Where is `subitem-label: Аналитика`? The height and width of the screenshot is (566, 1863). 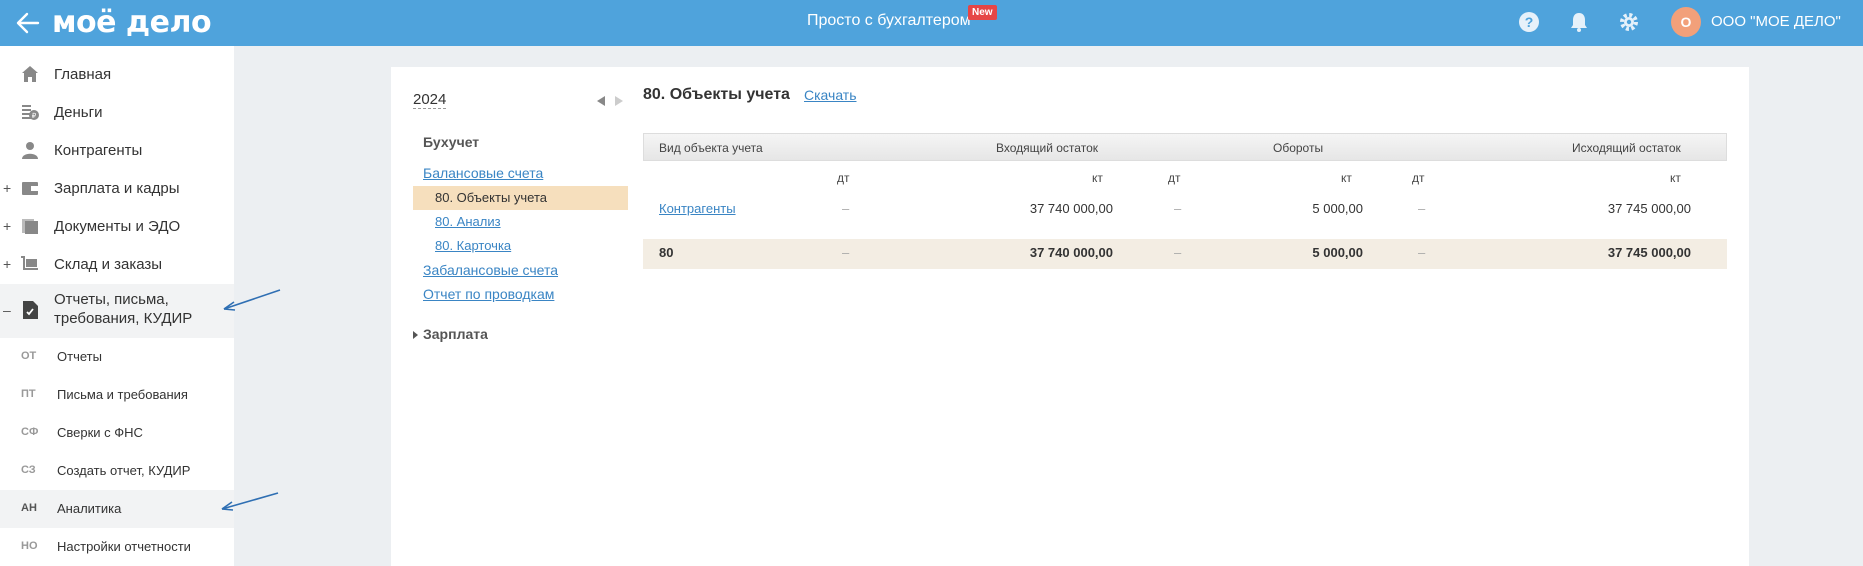
subitem-label: Аналитика is located at coordinates (89, 508).